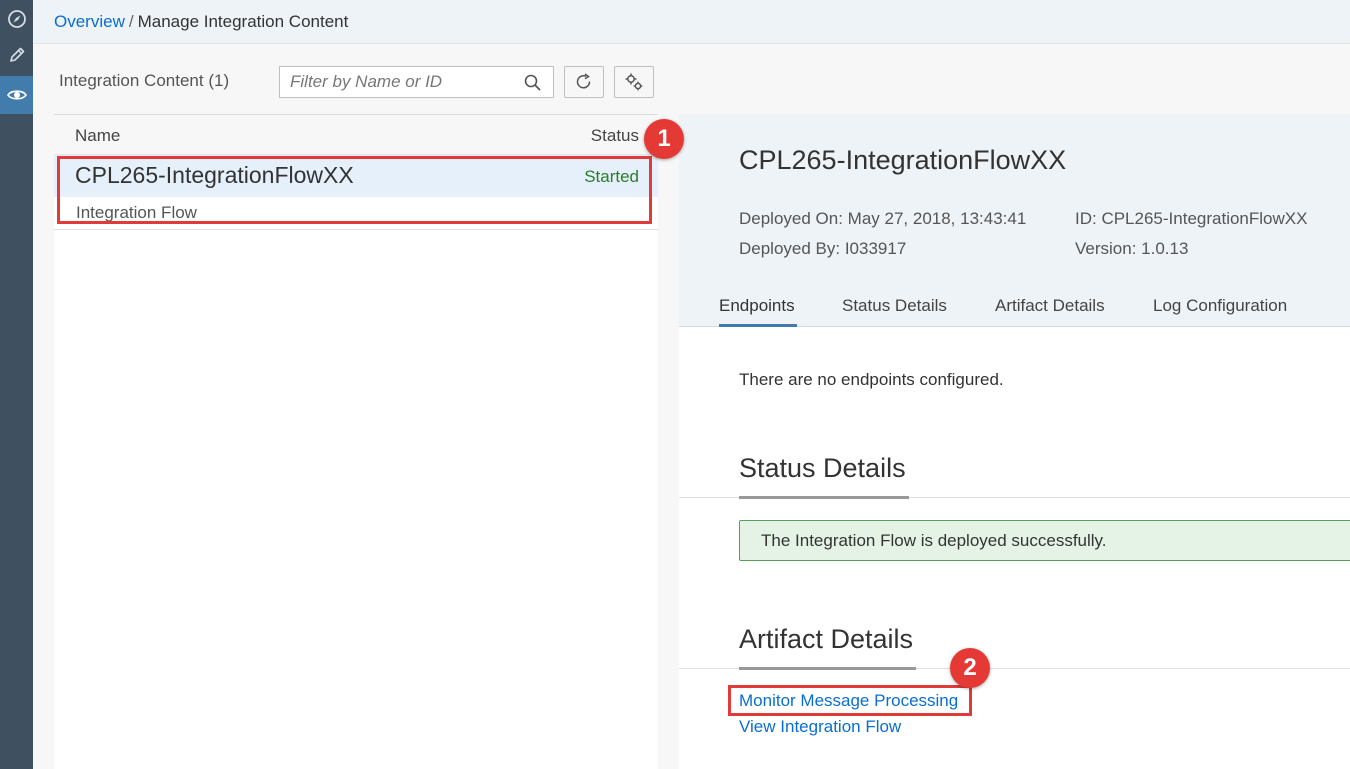  I want to click on refresh-icon, so click(583, 81).